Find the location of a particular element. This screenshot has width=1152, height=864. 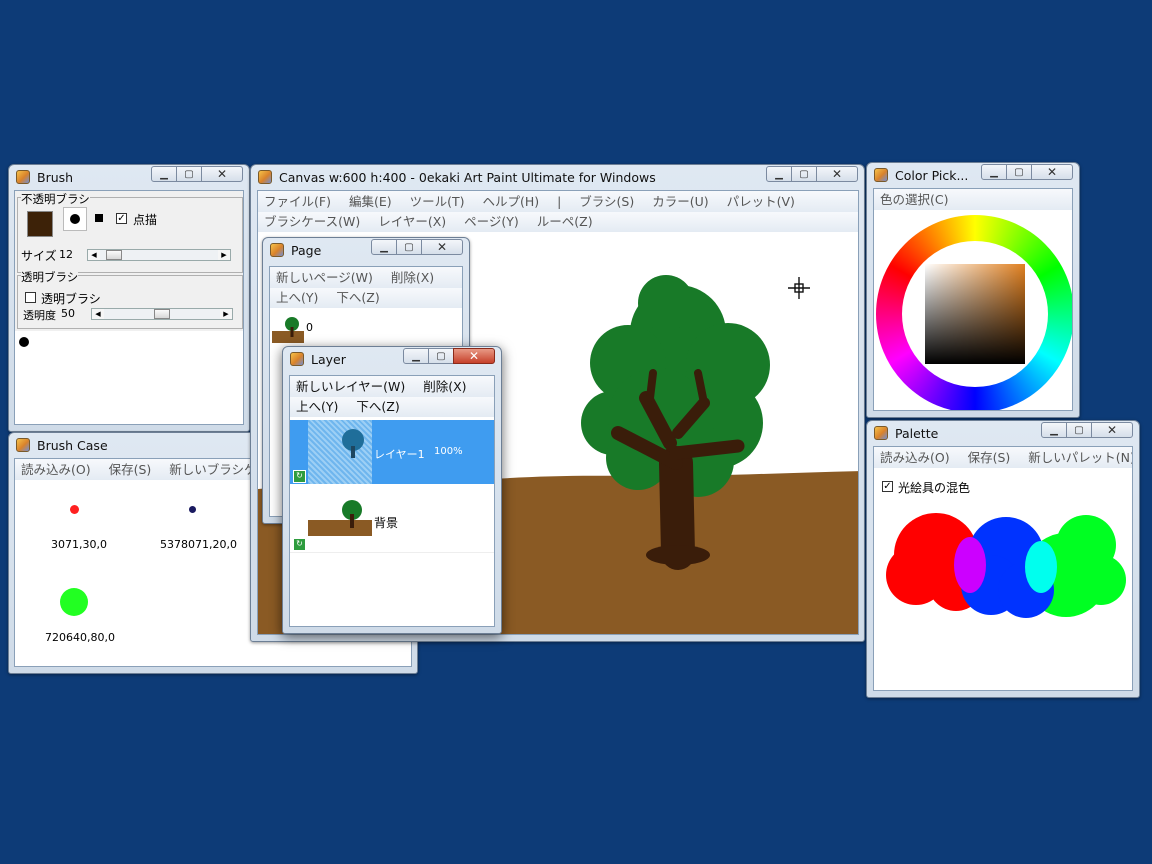

brush-color-swatch is located at coordinates (40, 224).